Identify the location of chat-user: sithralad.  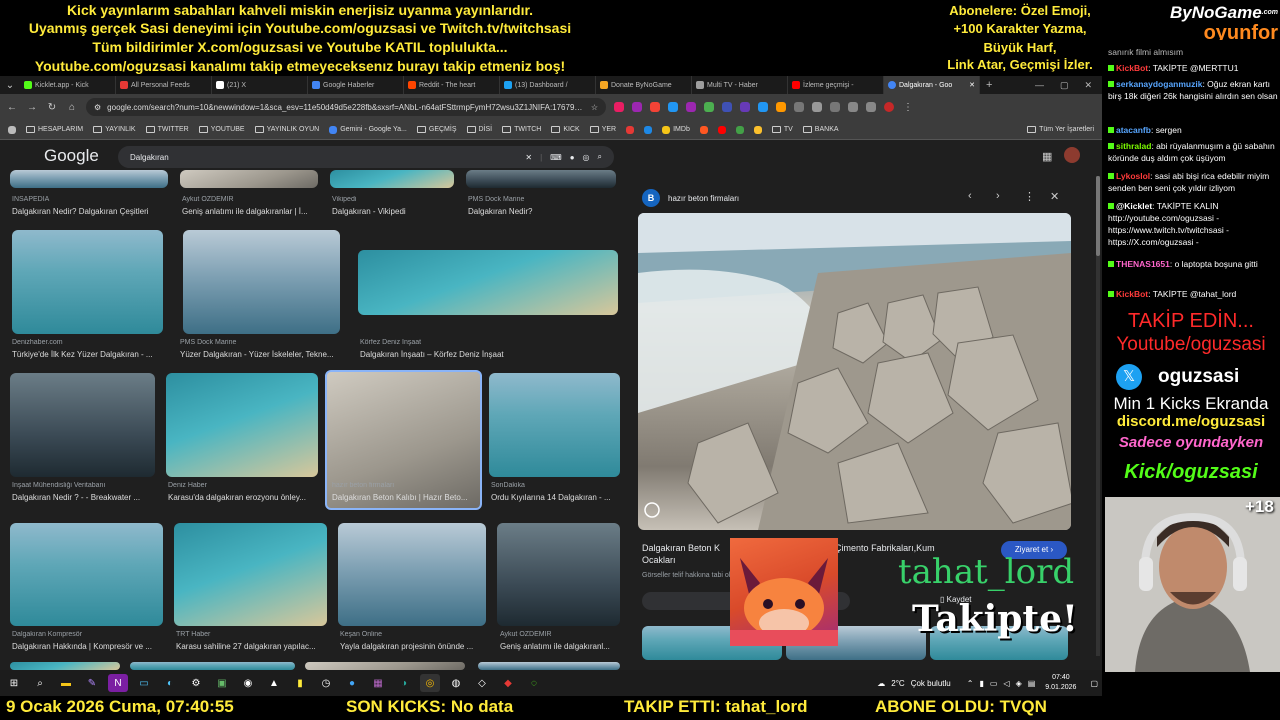
(1133, 146).